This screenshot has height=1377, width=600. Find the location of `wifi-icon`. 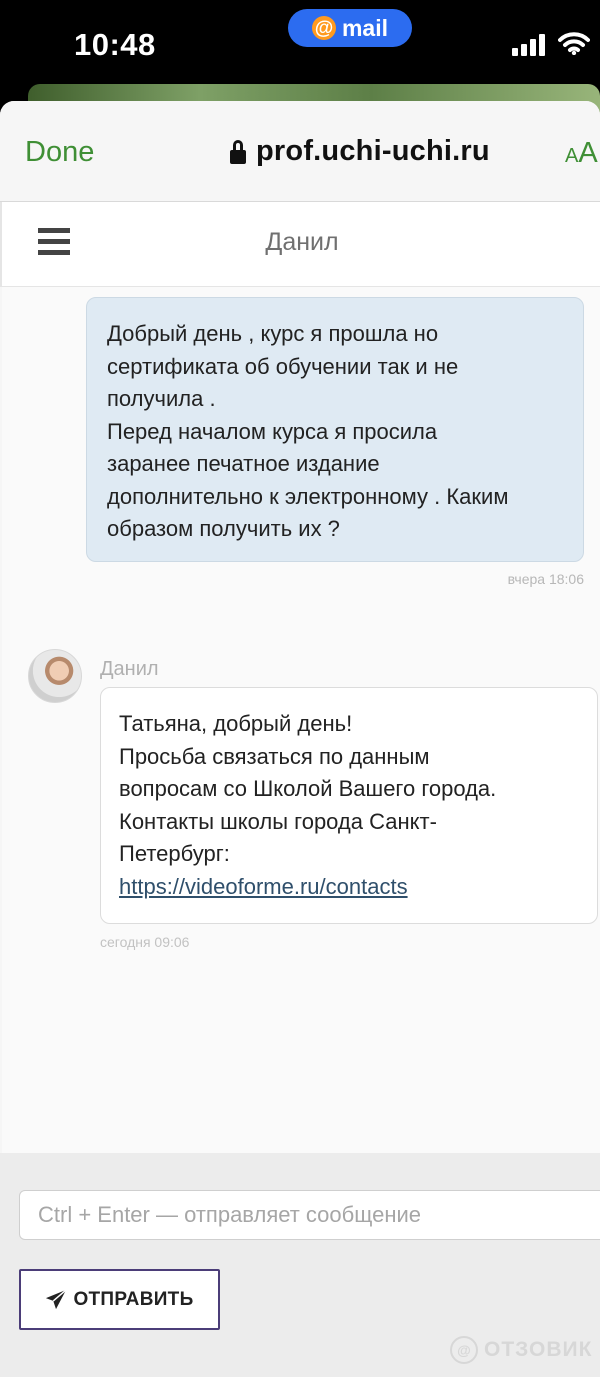

wifi-icon is located at coordinates (574, 43).